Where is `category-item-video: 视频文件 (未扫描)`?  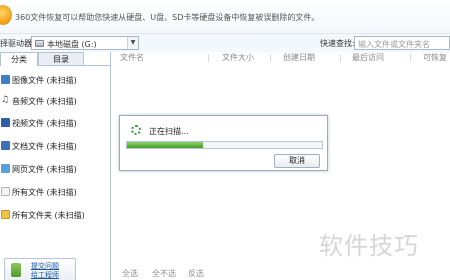
category-item-video: 视频文件 (未扫描) is located at coordinates (55, 123).